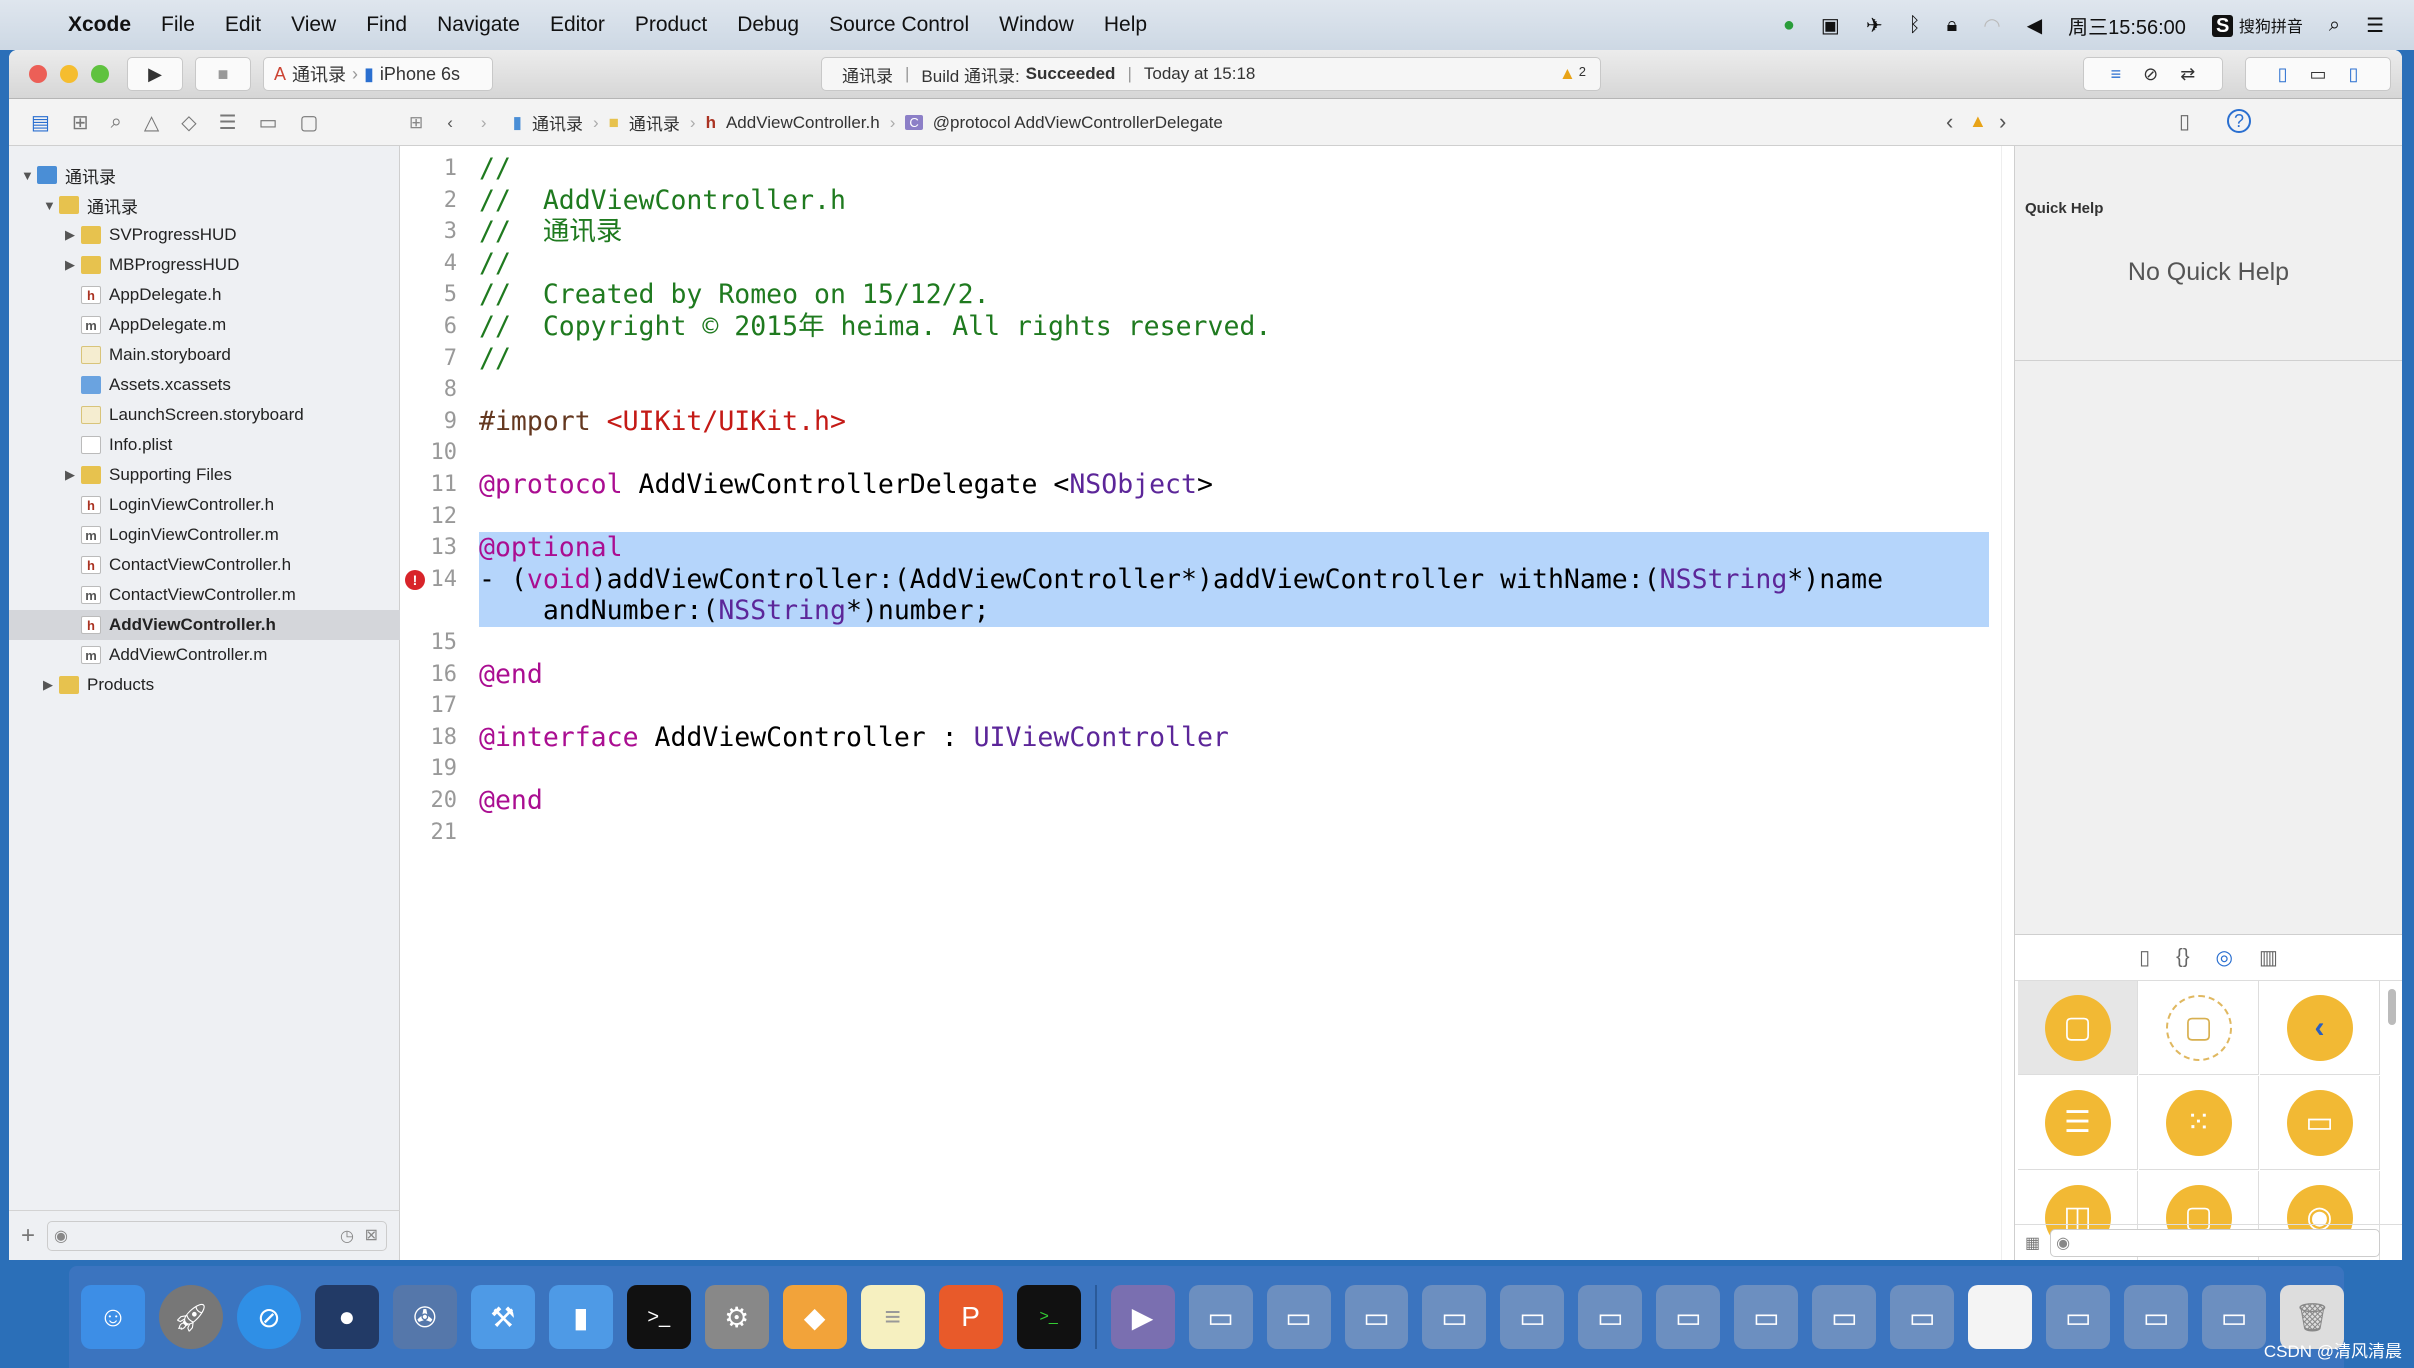  Describe the element at coordinates (204, 205) in the screenshot. I see `navigator-item: ▼ 通讯录` at that location.